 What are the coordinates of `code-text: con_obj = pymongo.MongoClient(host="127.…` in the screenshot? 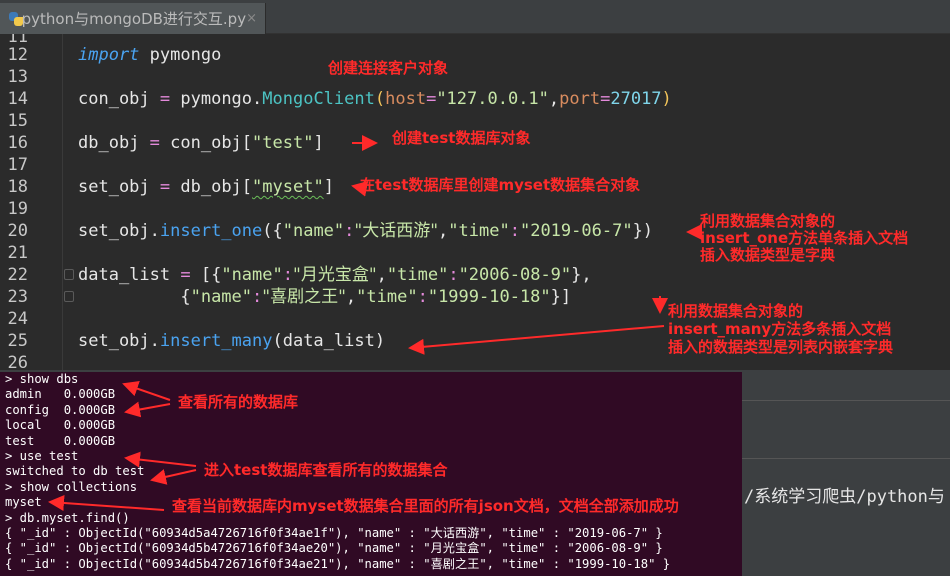 It's located at (375, 99).